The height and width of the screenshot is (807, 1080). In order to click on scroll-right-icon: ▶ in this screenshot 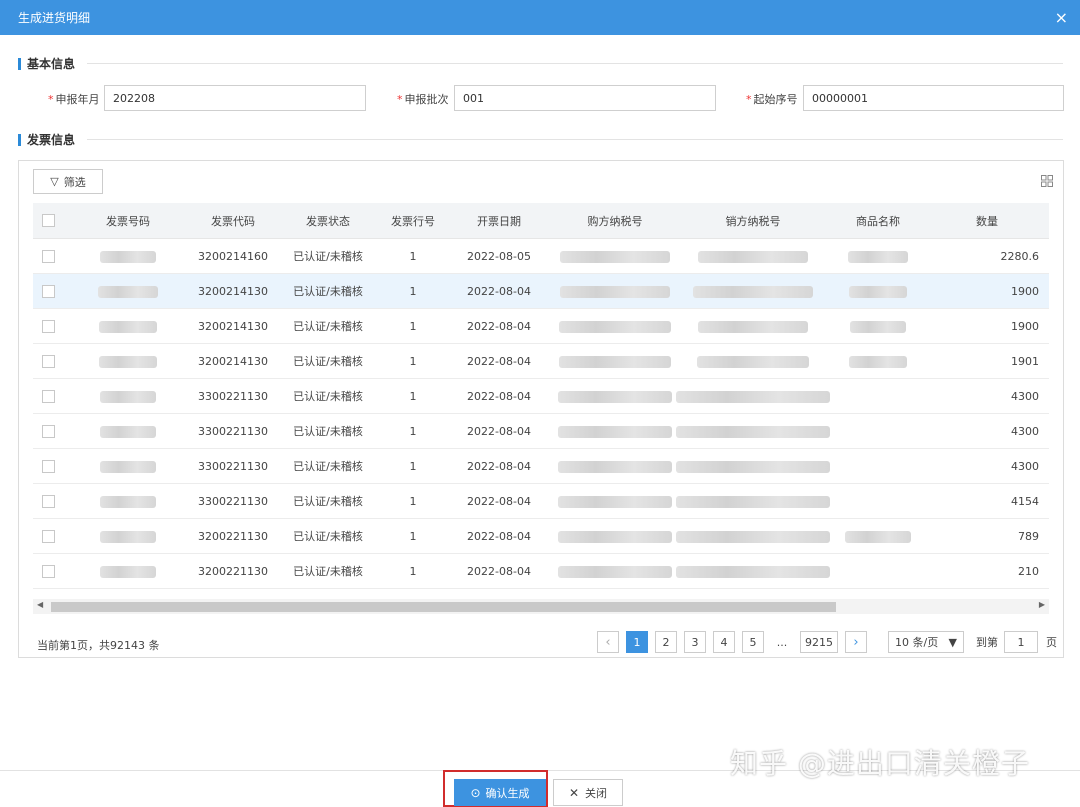, I will do `click(1042, 604)`.